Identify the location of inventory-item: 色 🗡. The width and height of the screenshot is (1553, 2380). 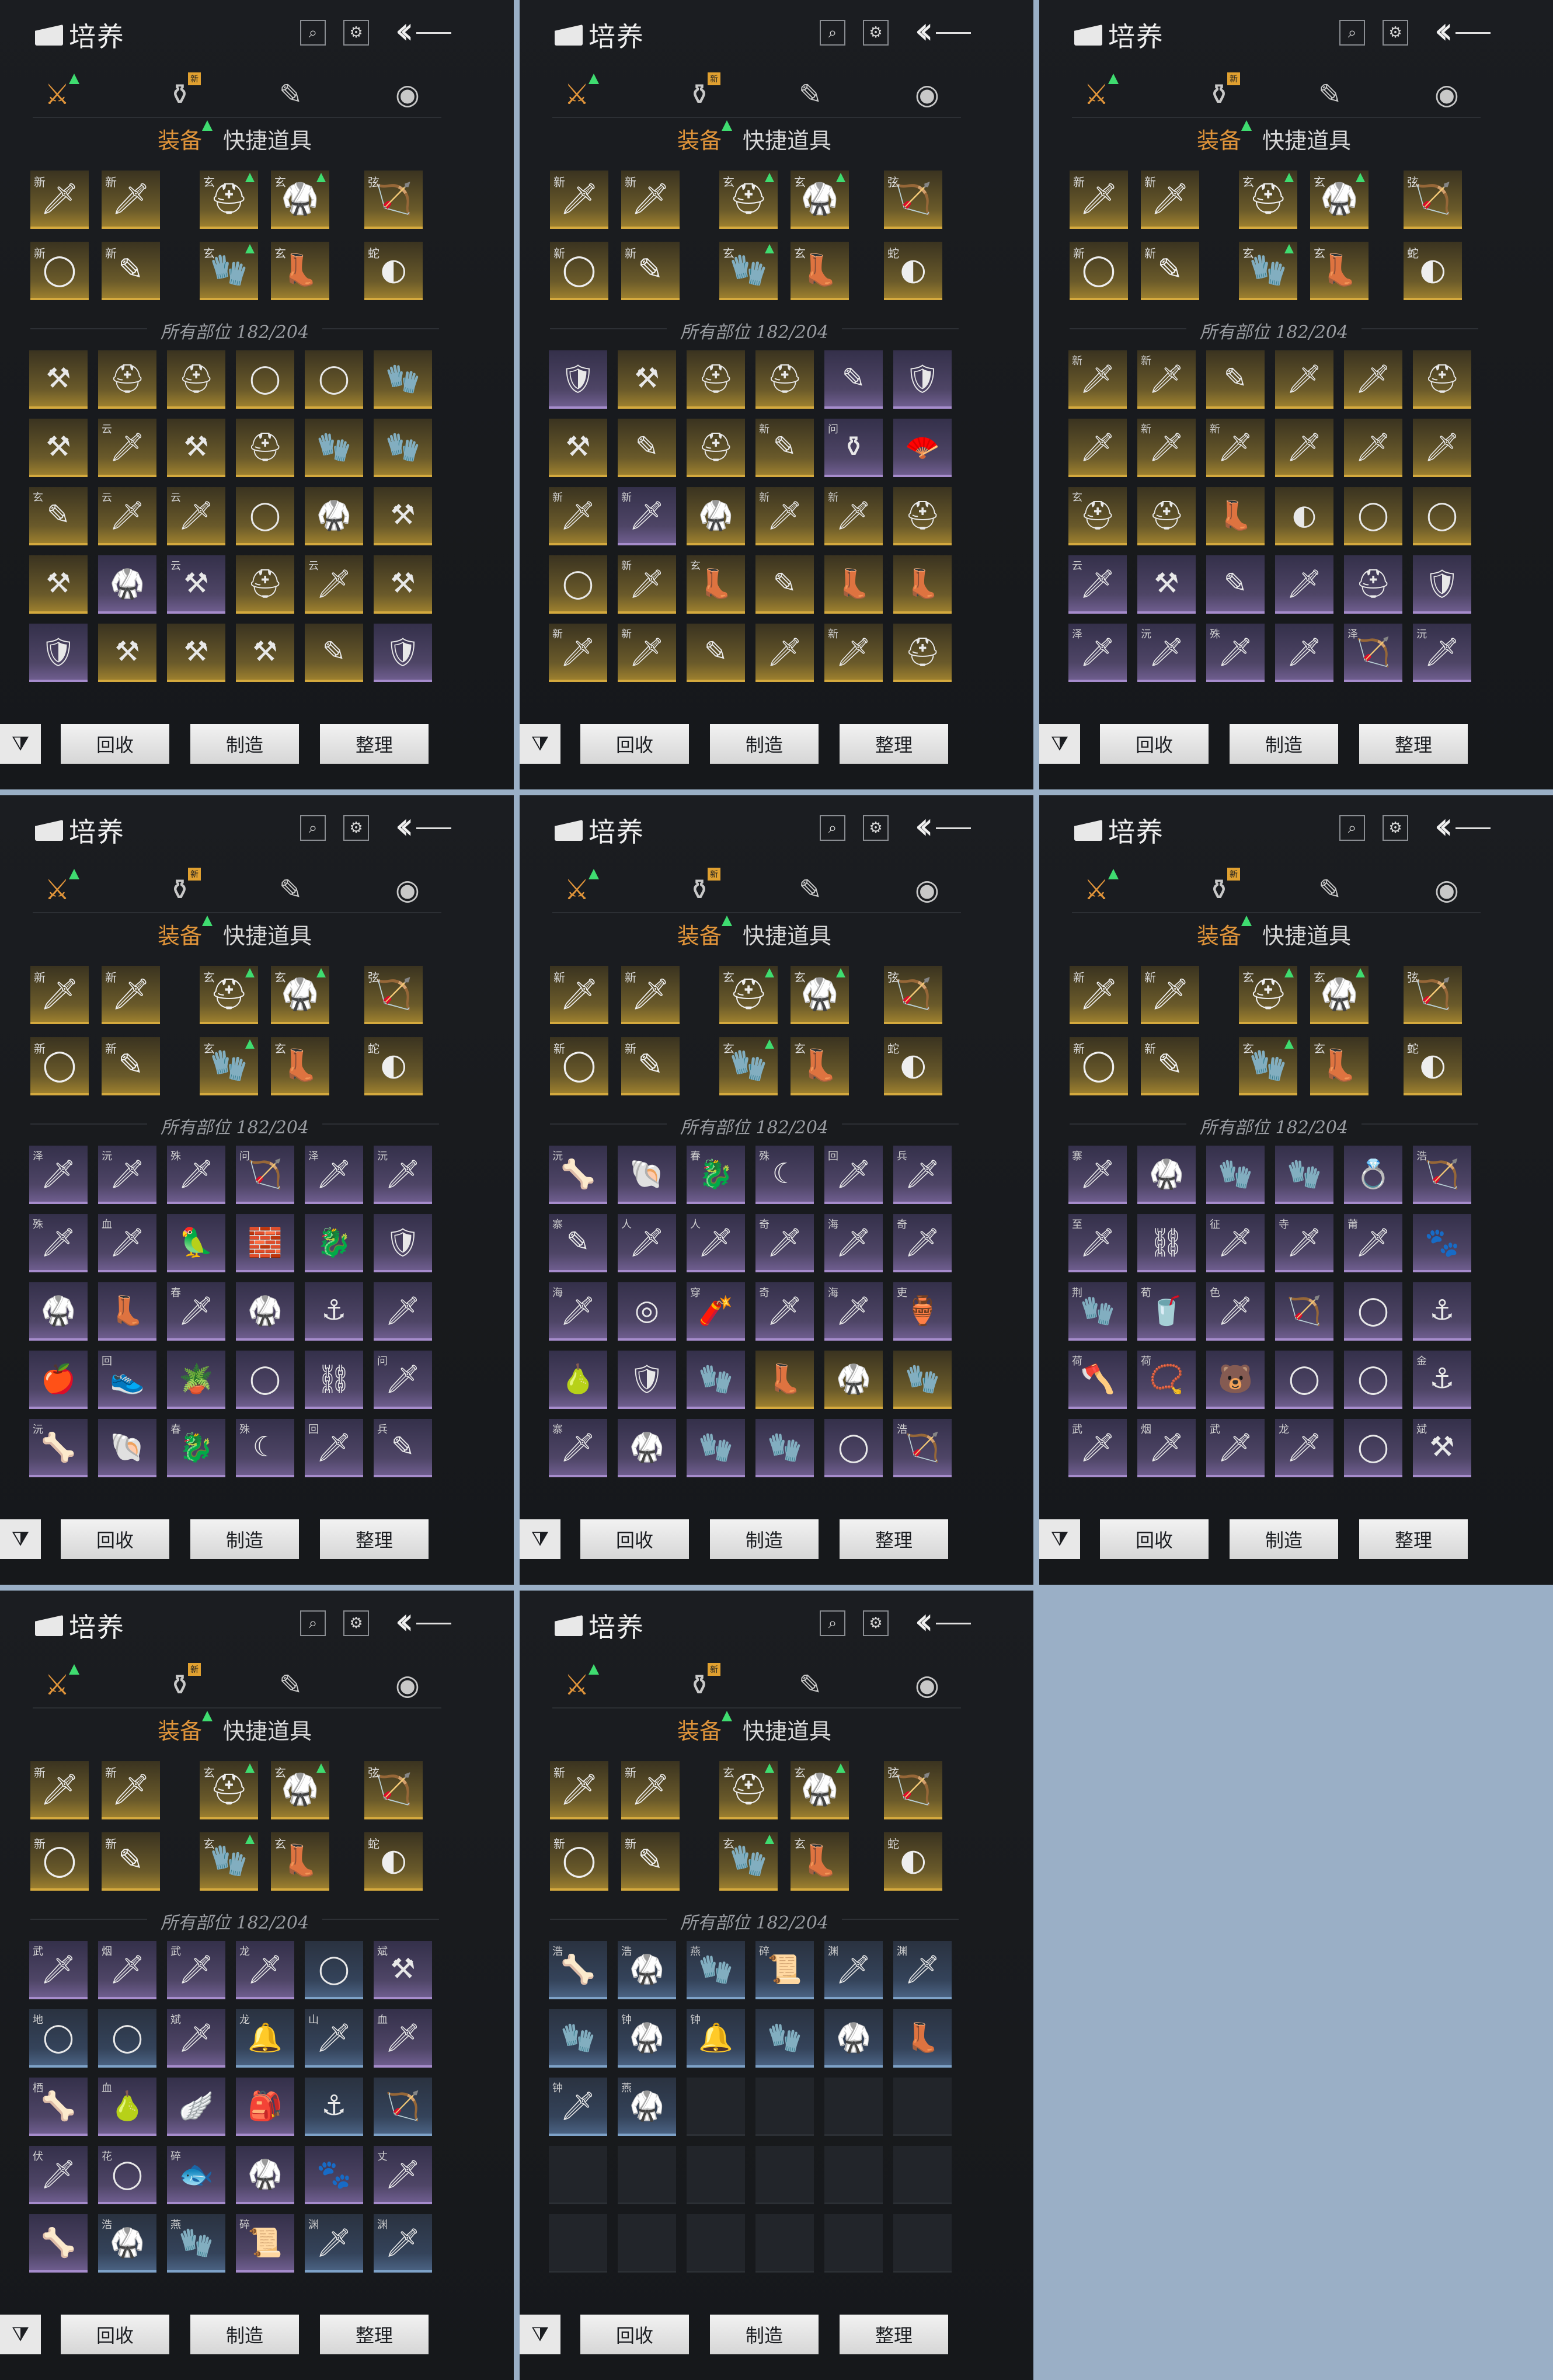
(1235, 1311).